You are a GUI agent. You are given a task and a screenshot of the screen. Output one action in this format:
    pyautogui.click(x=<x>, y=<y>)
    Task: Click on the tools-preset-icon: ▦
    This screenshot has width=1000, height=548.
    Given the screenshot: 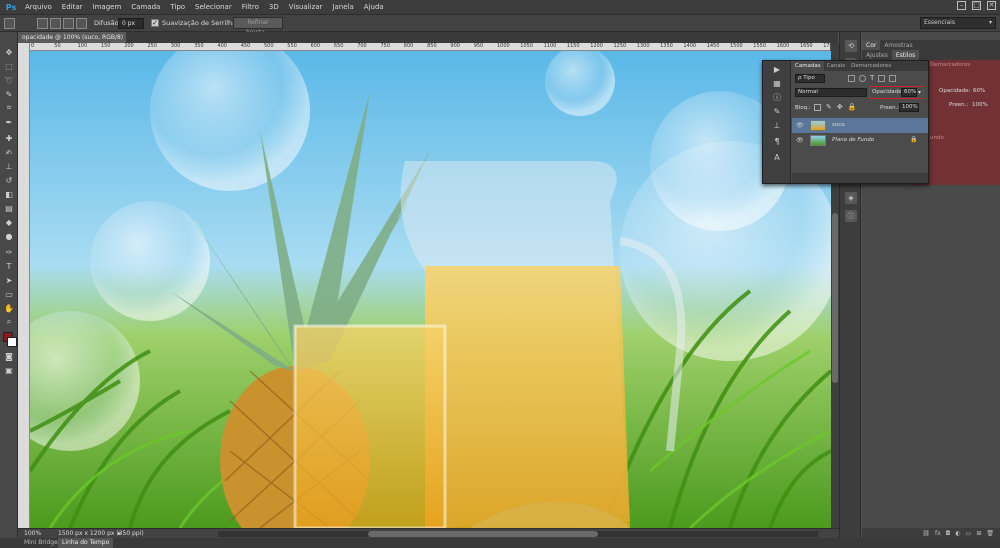 What is the action you would take?
    pyautogui.click(x=777, y=84)
    